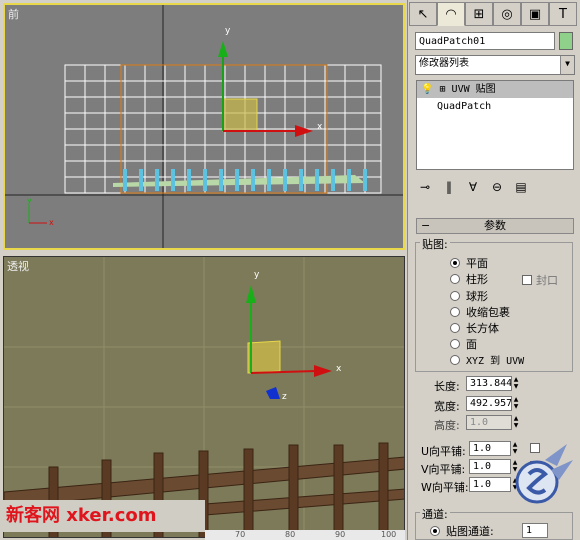 The image size is (580, 540). I want to click on checkbox, so click(527, 280).